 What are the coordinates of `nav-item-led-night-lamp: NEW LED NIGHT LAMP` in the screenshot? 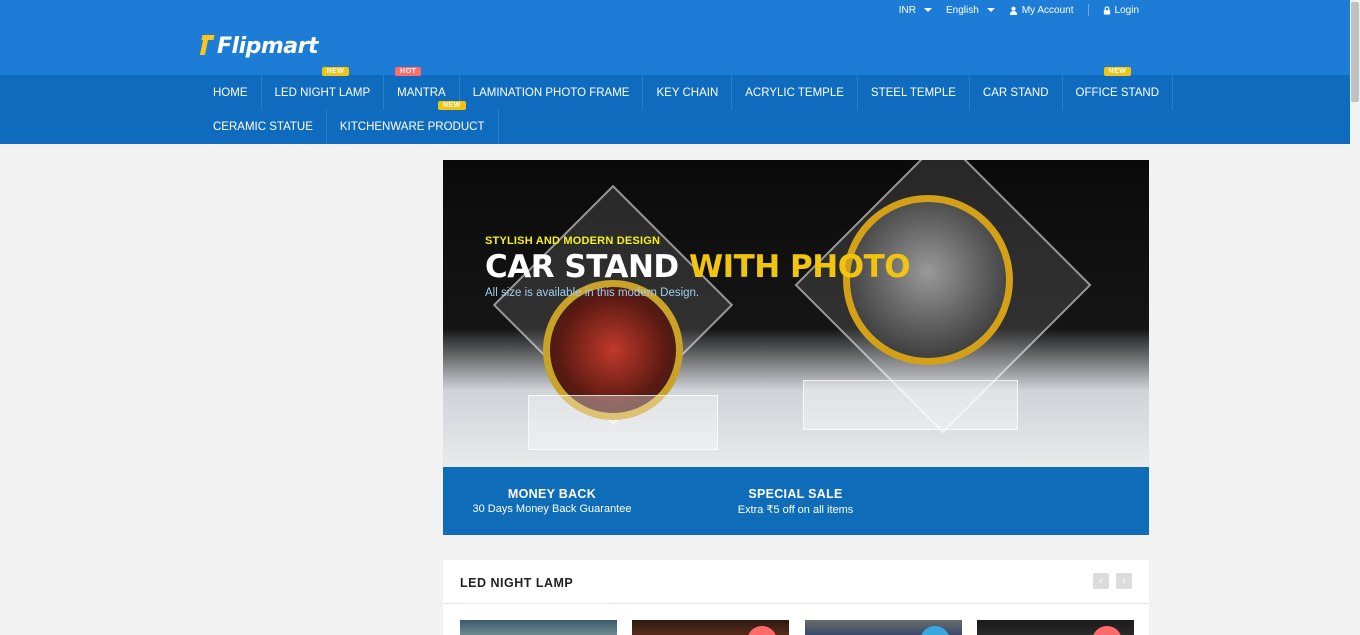 It's located at (323, 88).